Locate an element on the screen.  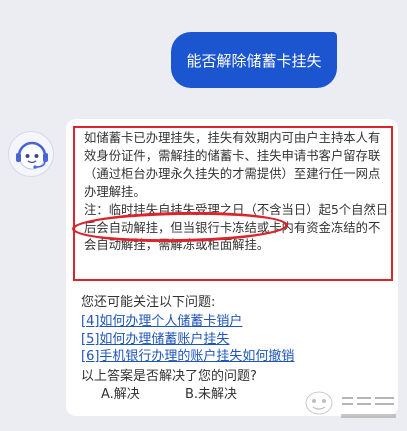
baidu-jingyan-watermark is located at coordinates (350, 405).